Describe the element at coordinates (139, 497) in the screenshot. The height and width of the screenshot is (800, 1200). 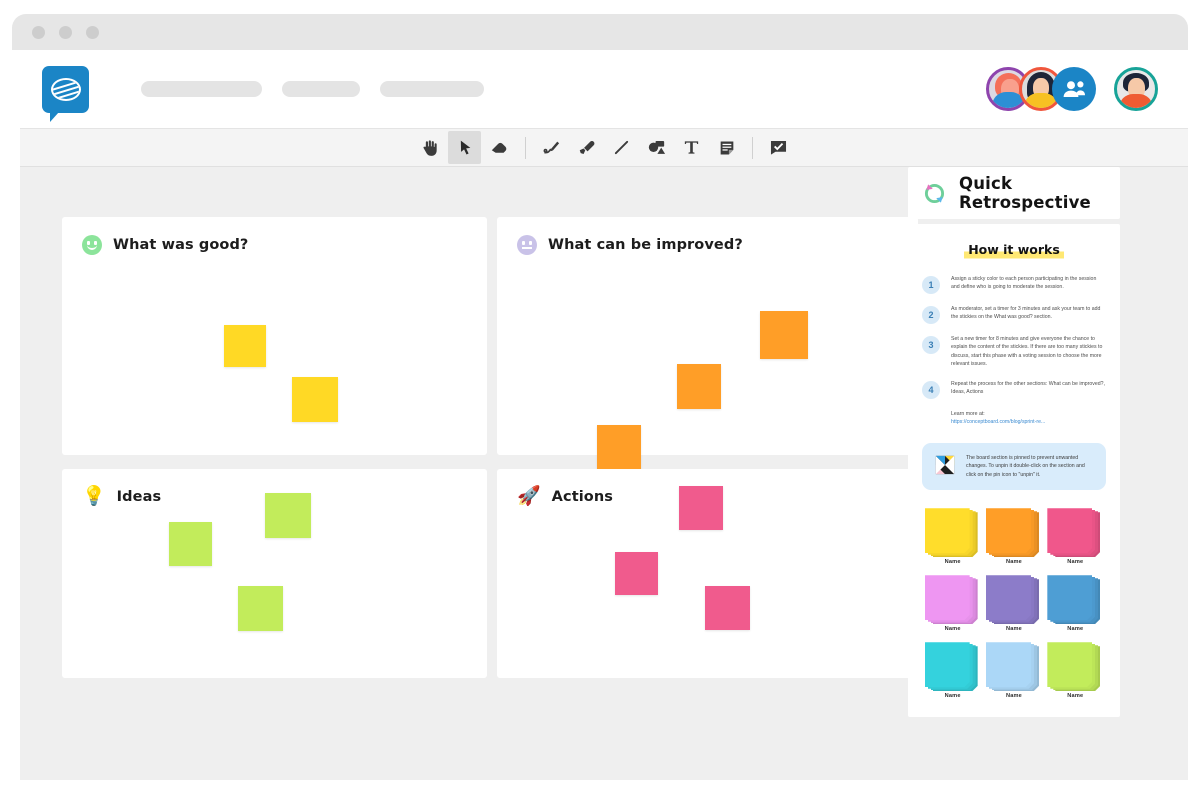
I see `section-title: Ideas` at that location.